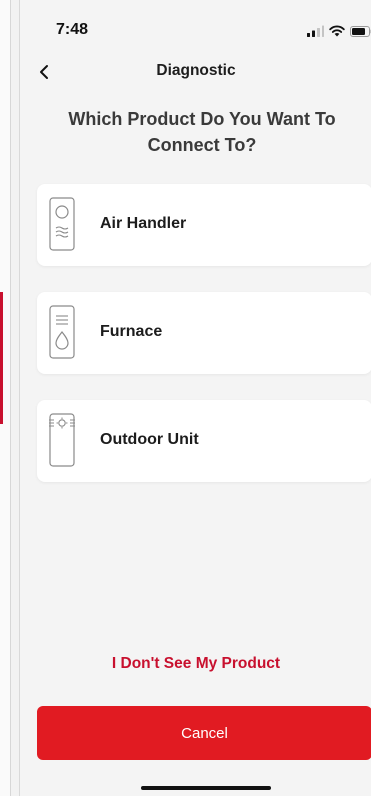 The width and height of the screenshot is (371, 796). I want to click on furnace-icon, so click(62, 332).